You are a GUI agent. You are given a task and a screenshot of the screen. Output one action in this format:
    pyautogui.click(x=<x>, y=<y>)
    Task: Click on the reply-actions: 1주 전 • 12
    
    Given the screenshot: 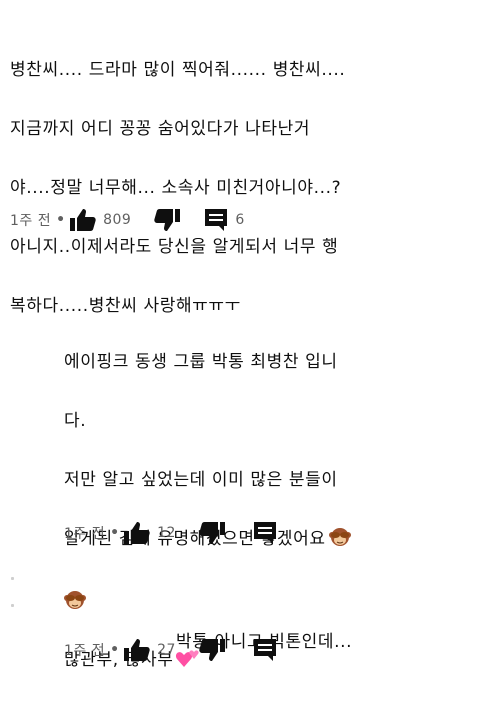 What is the action you would take?
    pyautogui.click(x=171, y=533)
    